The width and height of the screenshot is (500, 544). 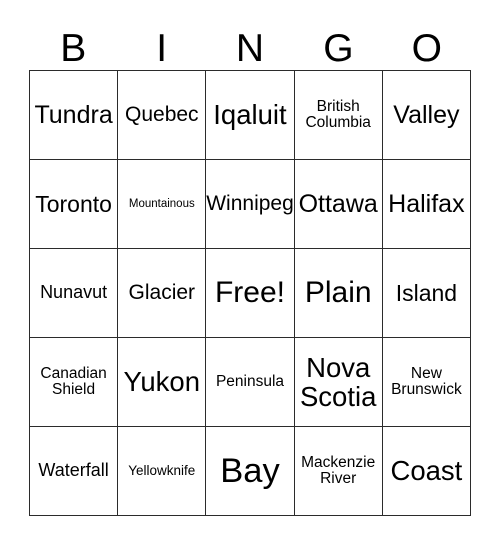 I want to click on bingo-cell-label: Winnipeg, so click(x=250, y=203).